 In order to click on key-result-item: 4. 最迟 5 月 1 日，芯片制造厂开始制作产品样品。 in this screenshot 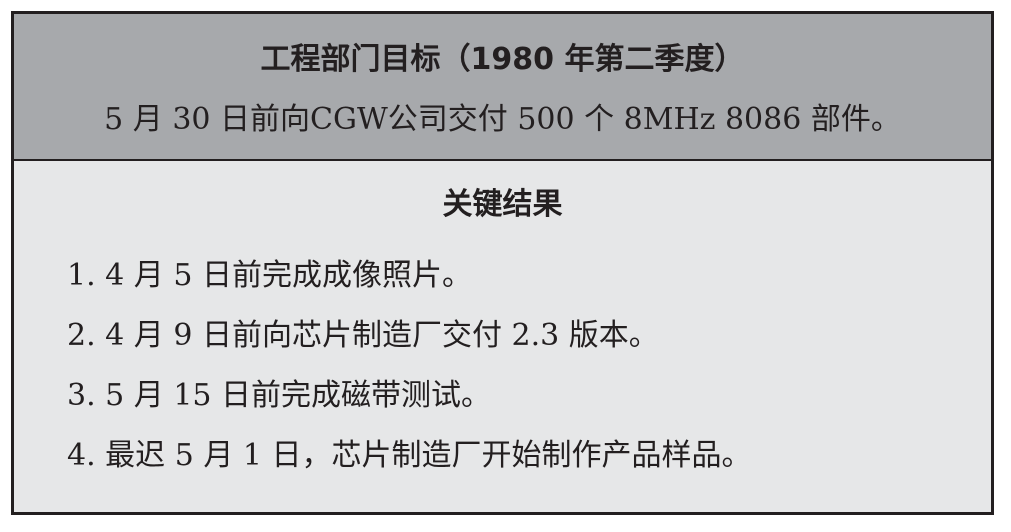, I will do `click(409, 455)`.